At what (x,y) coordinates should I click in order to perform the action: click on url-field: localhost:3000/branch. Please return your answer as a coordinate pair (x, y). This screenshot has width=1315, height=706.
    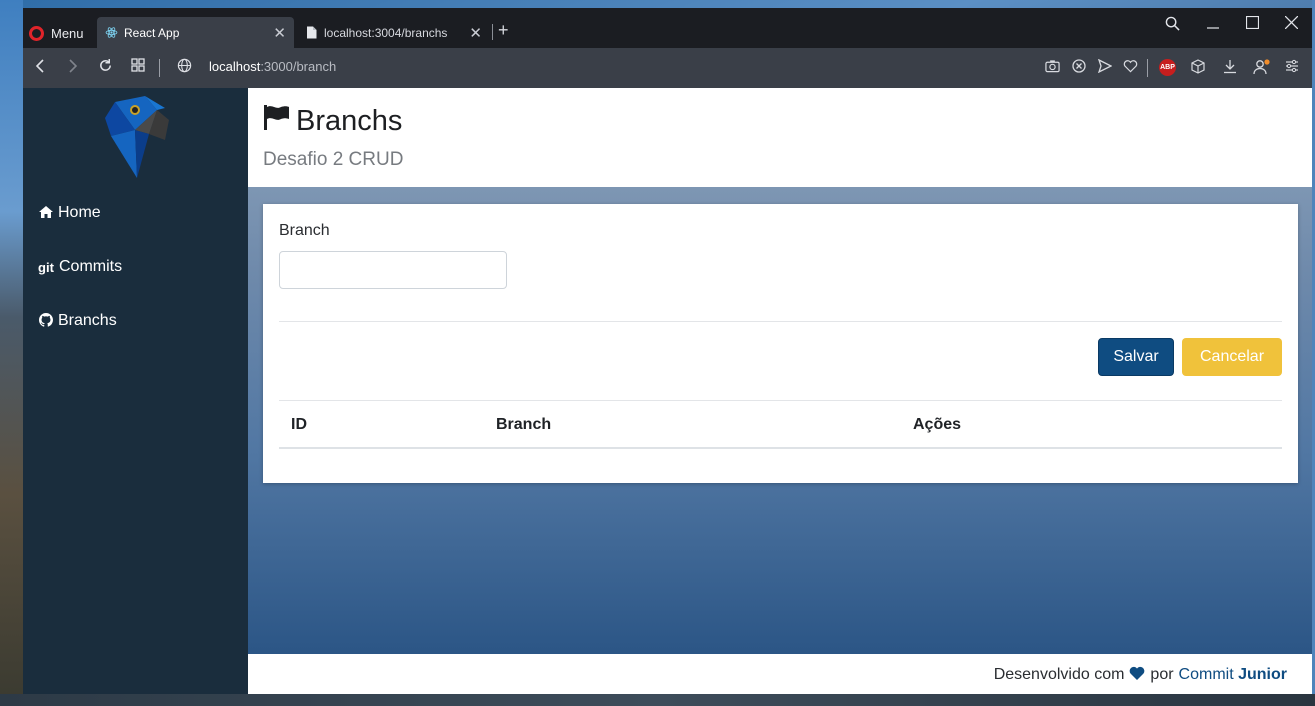
    Looking at the image, I should click on (272, 66).